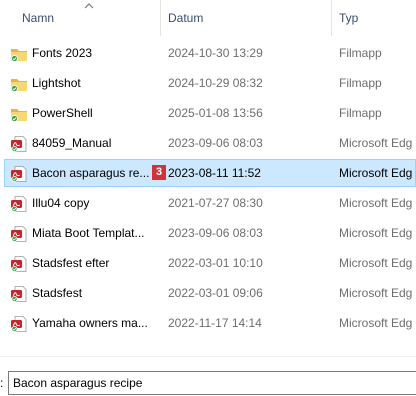 Image resolution: width=416 pixels, height=396 pixels. I want to click on file-name: PowerShell, so click(62, 113).